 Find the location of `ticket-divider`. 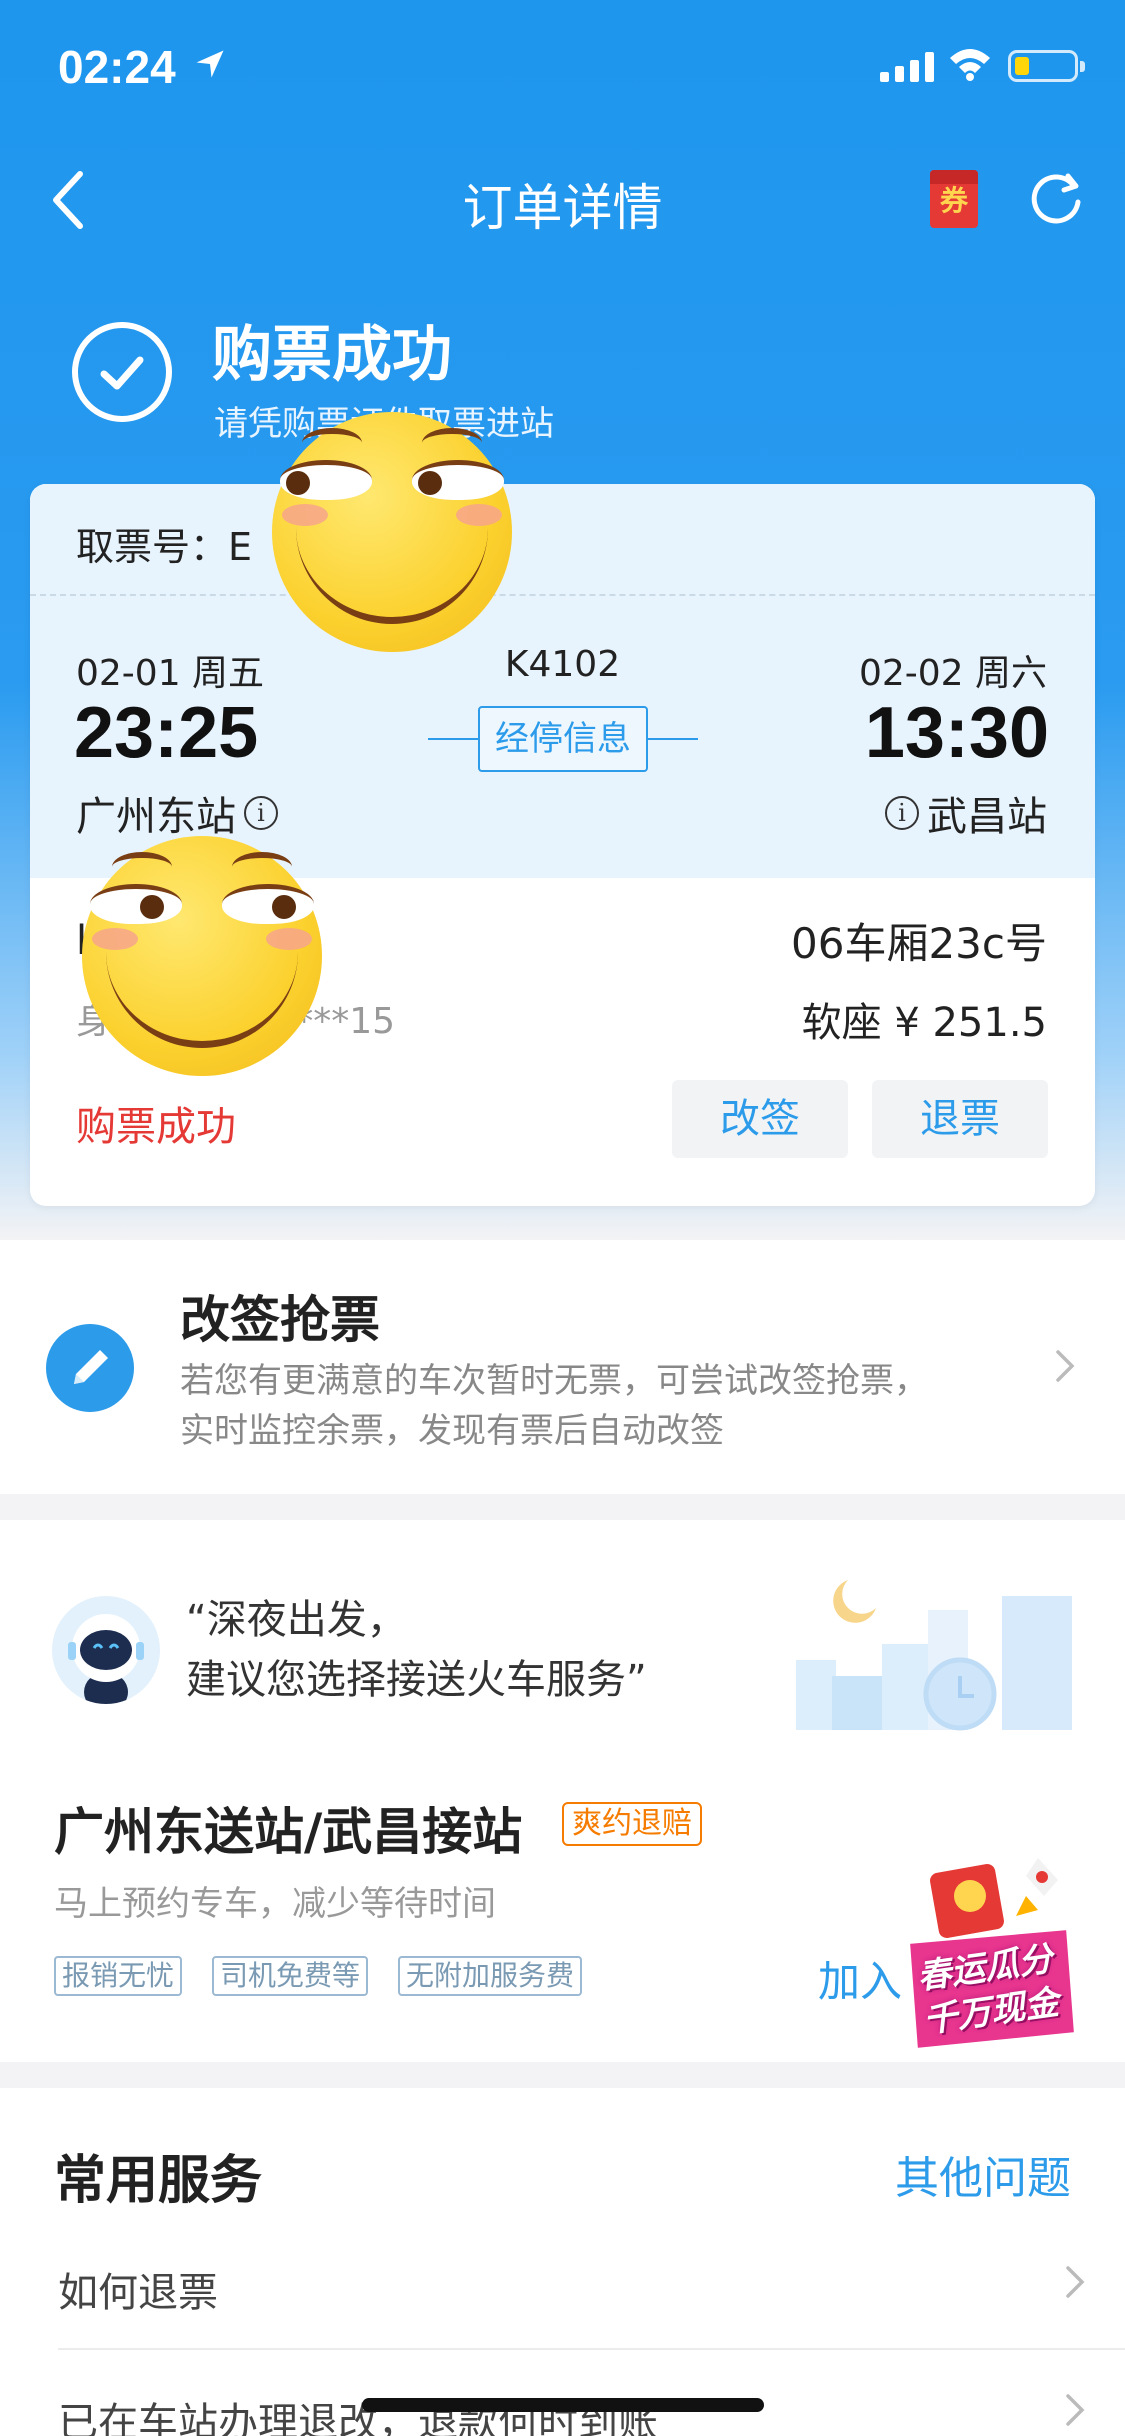

ticket-divider is located at coordinates (562, 595).